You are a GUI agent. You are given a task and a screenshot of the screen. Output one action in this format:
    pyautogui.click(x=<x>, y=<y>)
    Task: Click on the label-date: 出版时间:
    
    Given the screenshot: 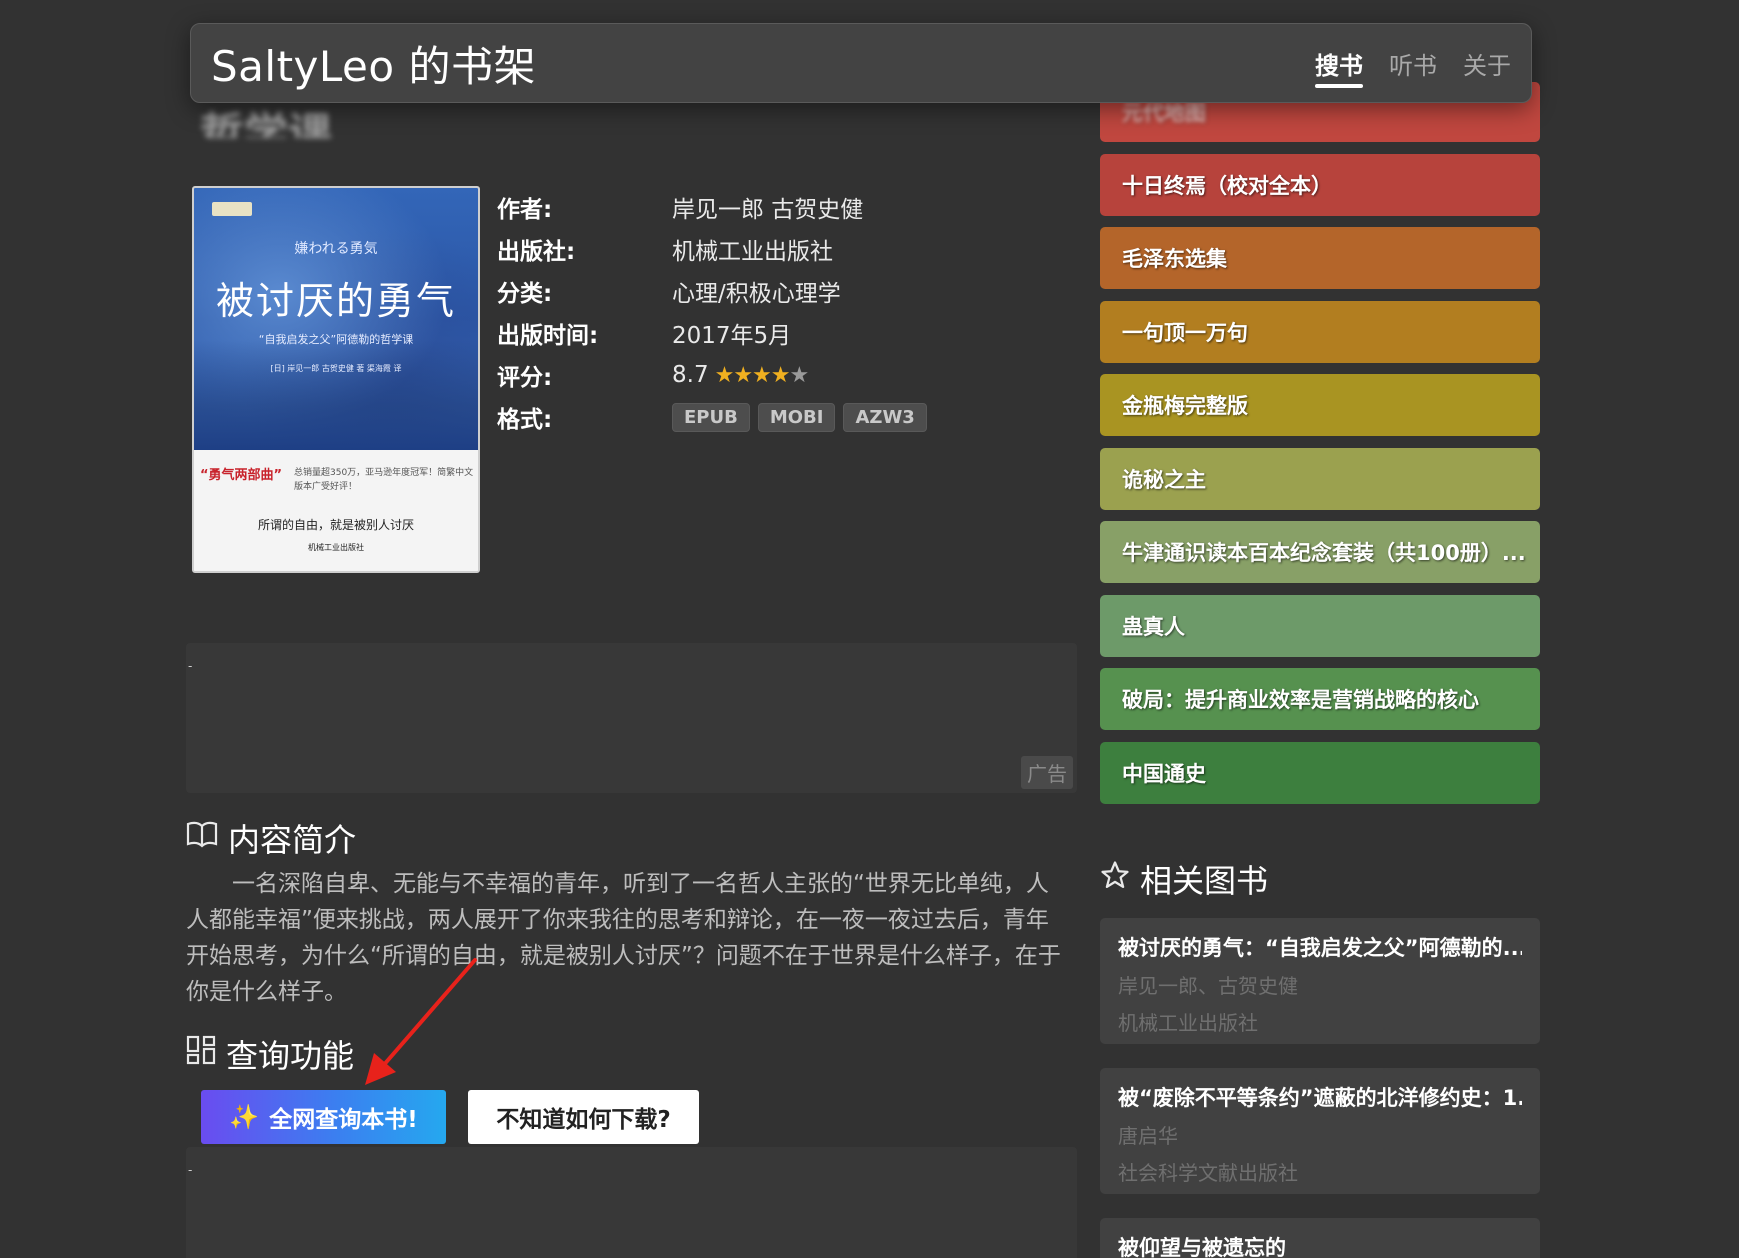 What is the action you would take?
    pyautogui.click(x=548, y=336)
    